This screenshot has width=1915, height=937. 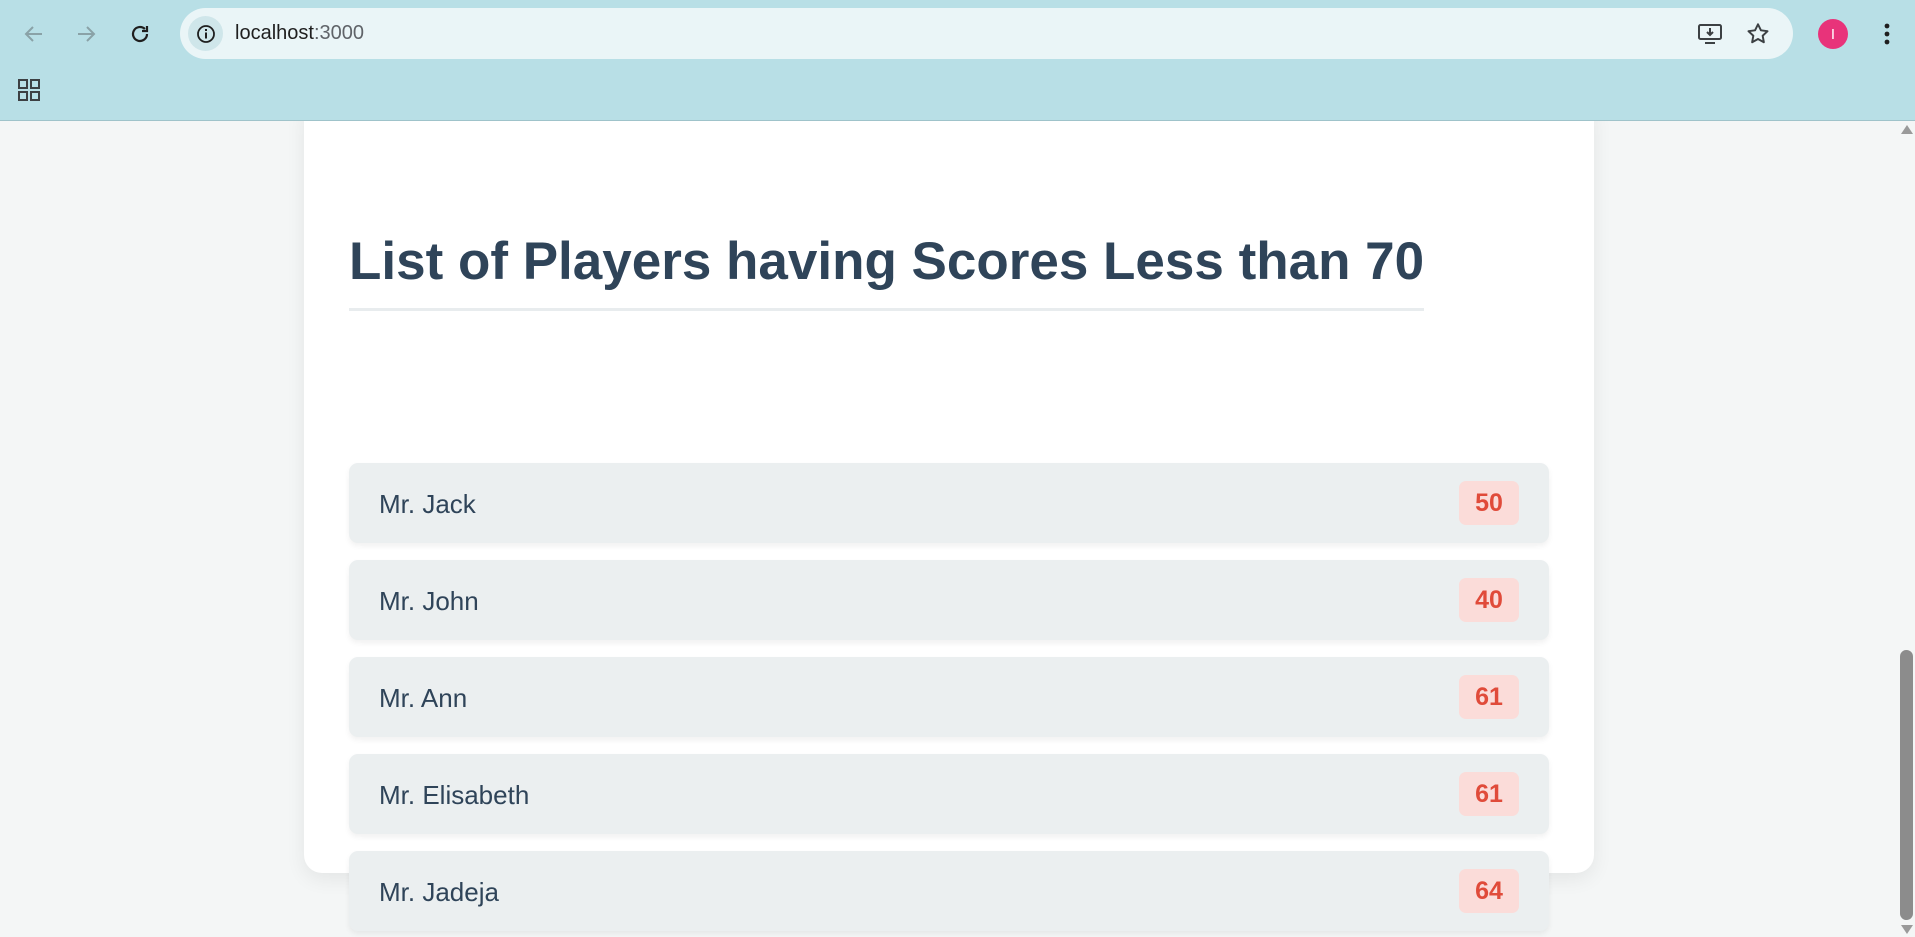 I want to click on back-button, so click(x=34, y=34).